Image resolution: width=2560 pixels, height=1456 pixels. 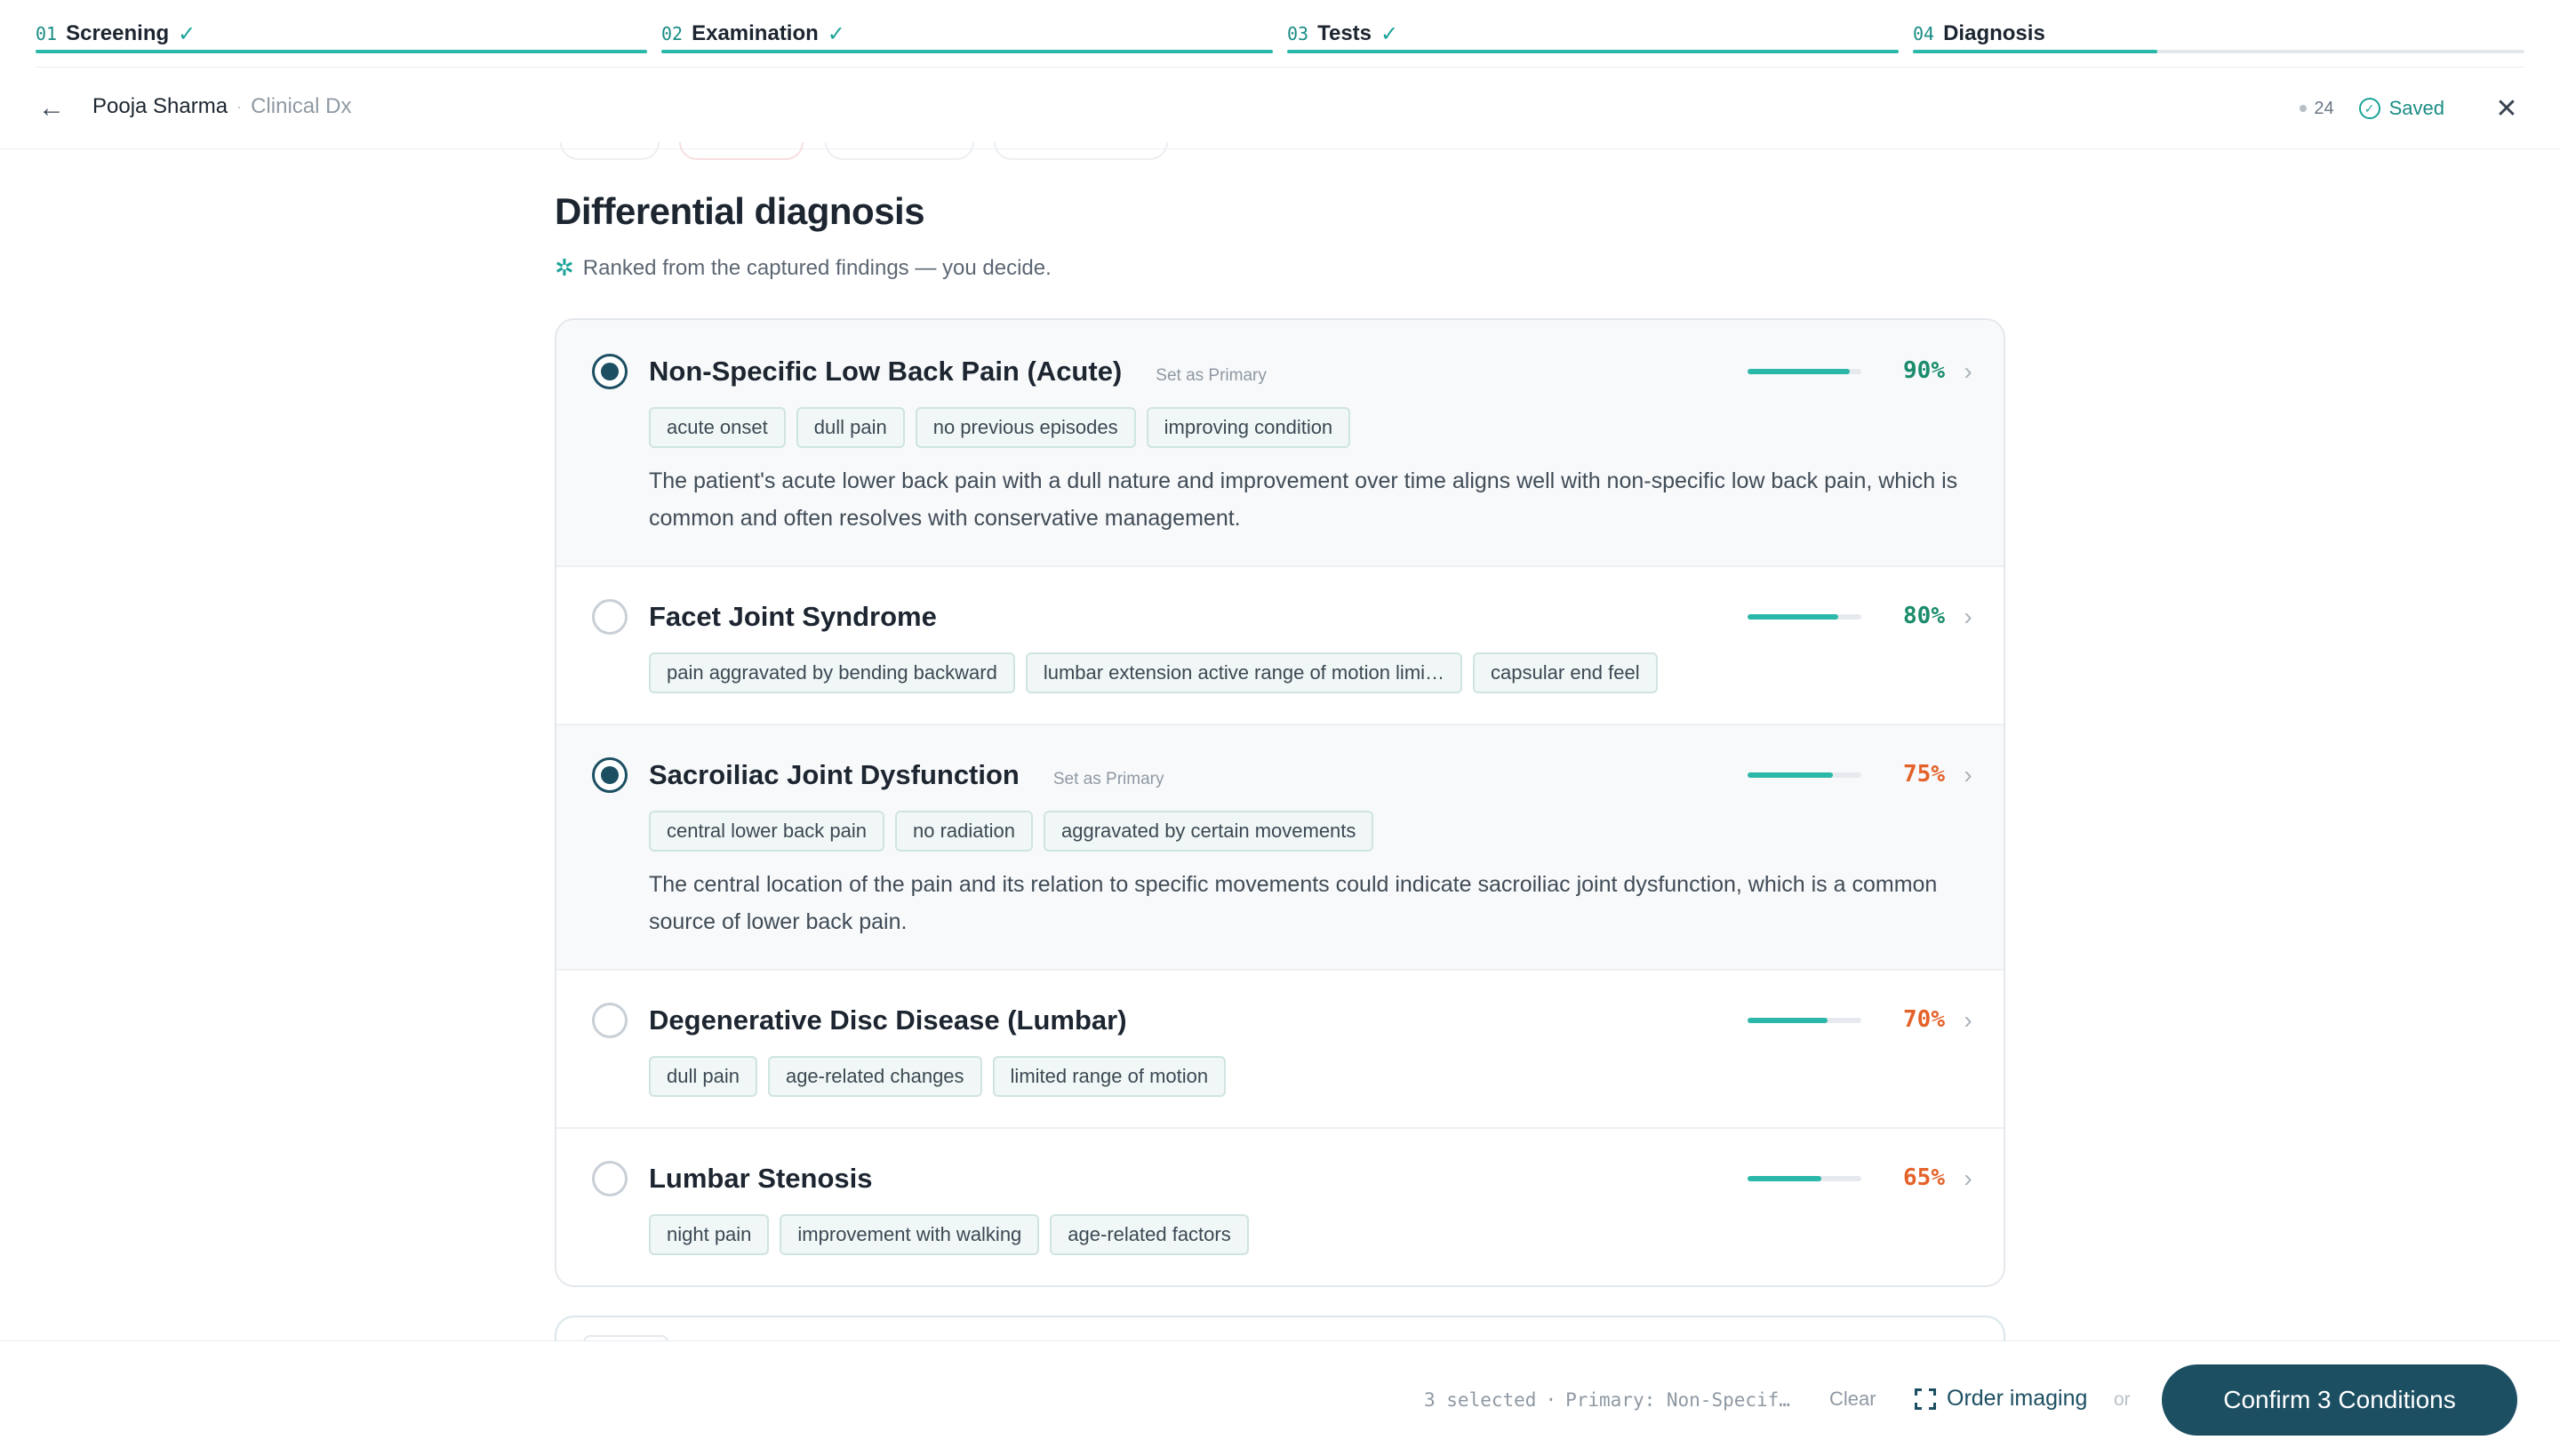 I want to click on step-number: 03, so click(x=1298, y=33).